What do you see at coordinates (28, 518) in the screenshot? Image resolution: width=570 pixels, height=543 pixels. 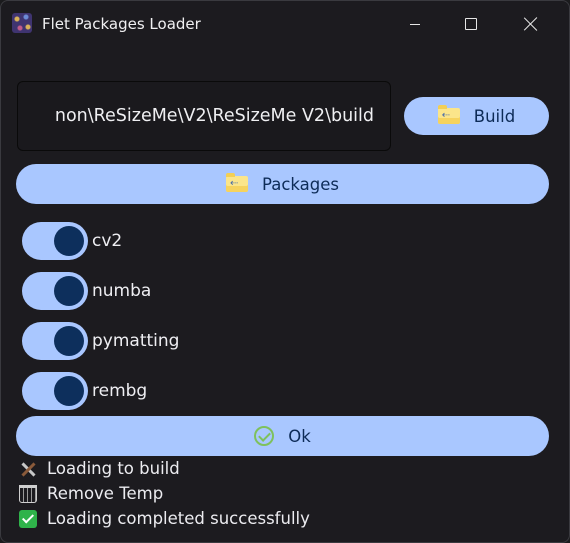 I see `check-mark-icon` at bounding box center [28, 518].